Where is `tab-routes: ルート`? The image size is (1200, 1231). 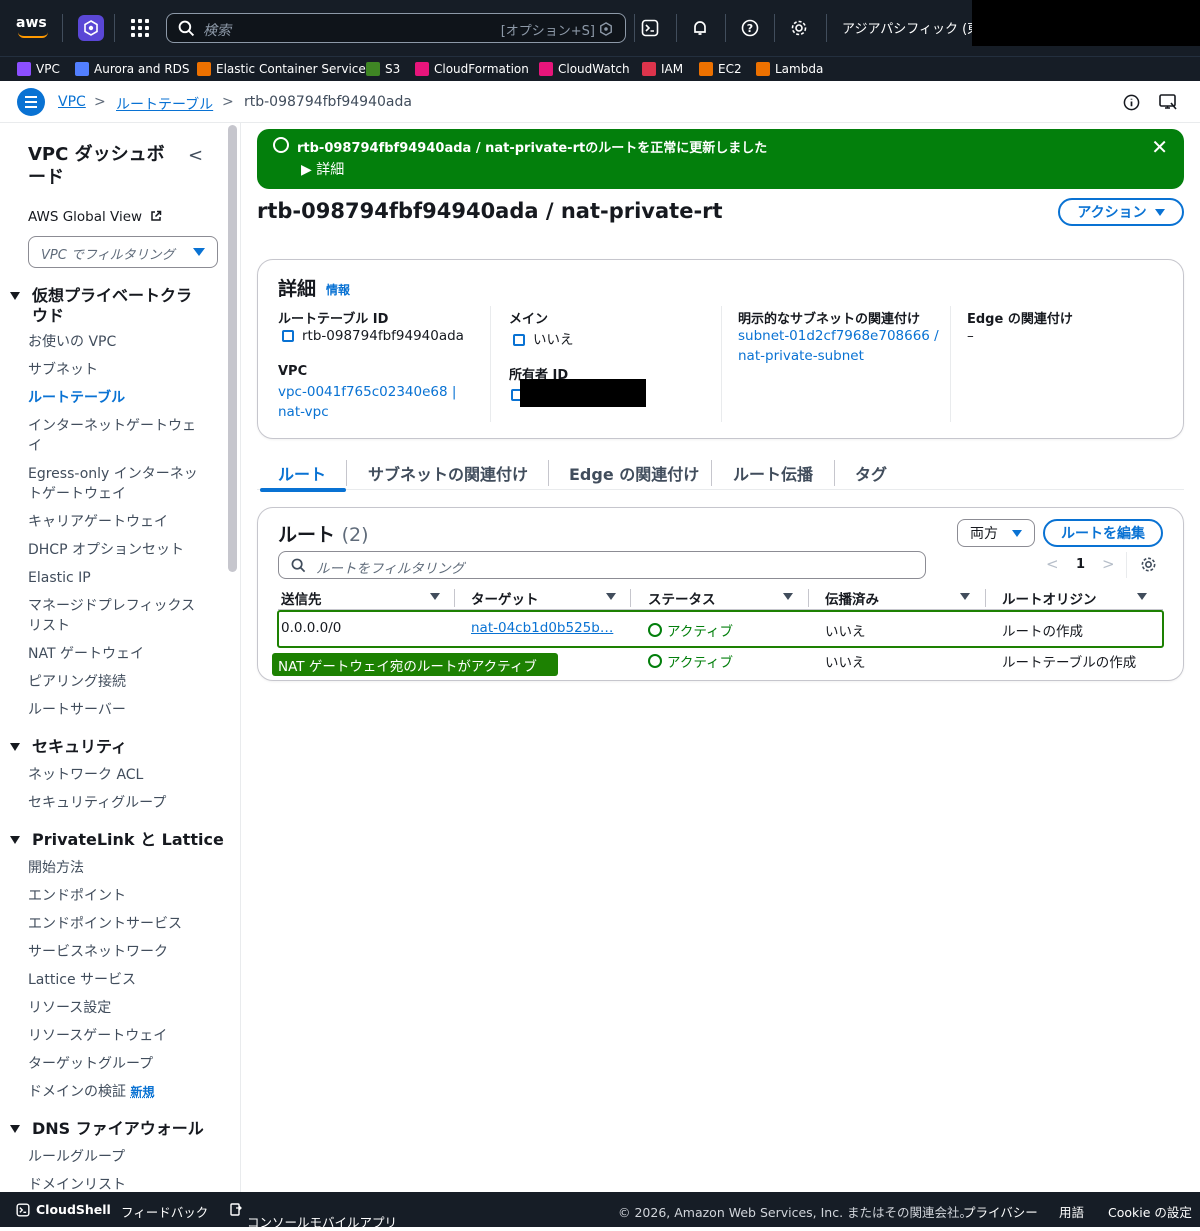
tab-routes: ルート is located at coordinates (302, 473).